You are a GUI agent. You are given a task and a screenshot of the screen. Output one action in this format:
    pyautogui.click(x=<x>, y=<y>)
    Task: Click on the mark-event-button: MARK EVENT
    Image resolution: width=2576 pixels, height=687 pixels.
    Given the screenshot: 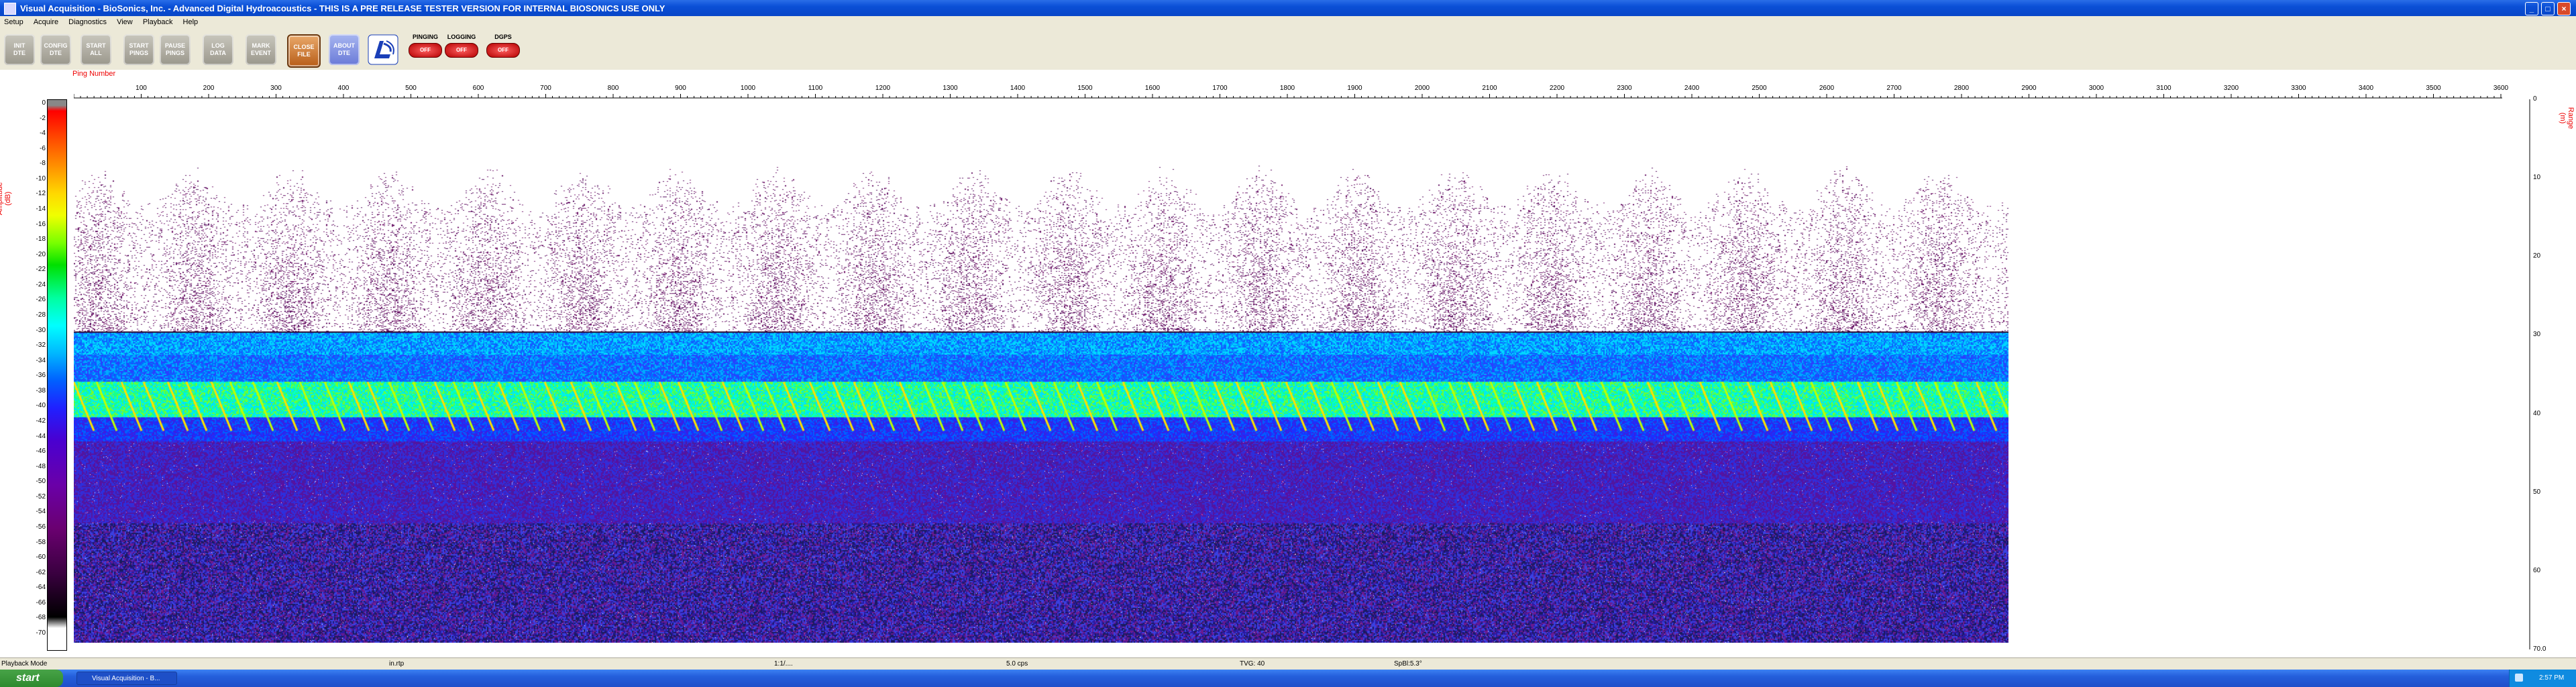 What is the action you would take?
    pyautogui.click(x=261, y=49)
    